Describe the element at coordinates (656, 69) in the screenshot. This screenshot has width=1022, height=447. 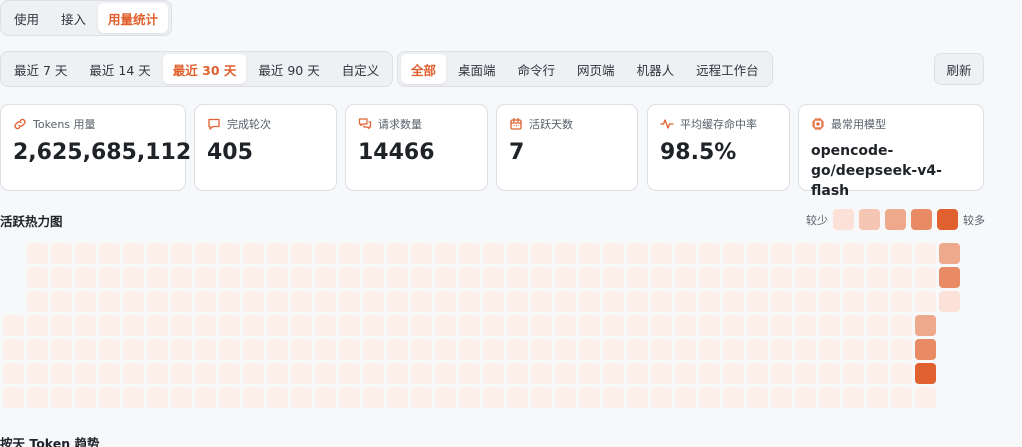
I see `client-option-4: 机器人` at that location.